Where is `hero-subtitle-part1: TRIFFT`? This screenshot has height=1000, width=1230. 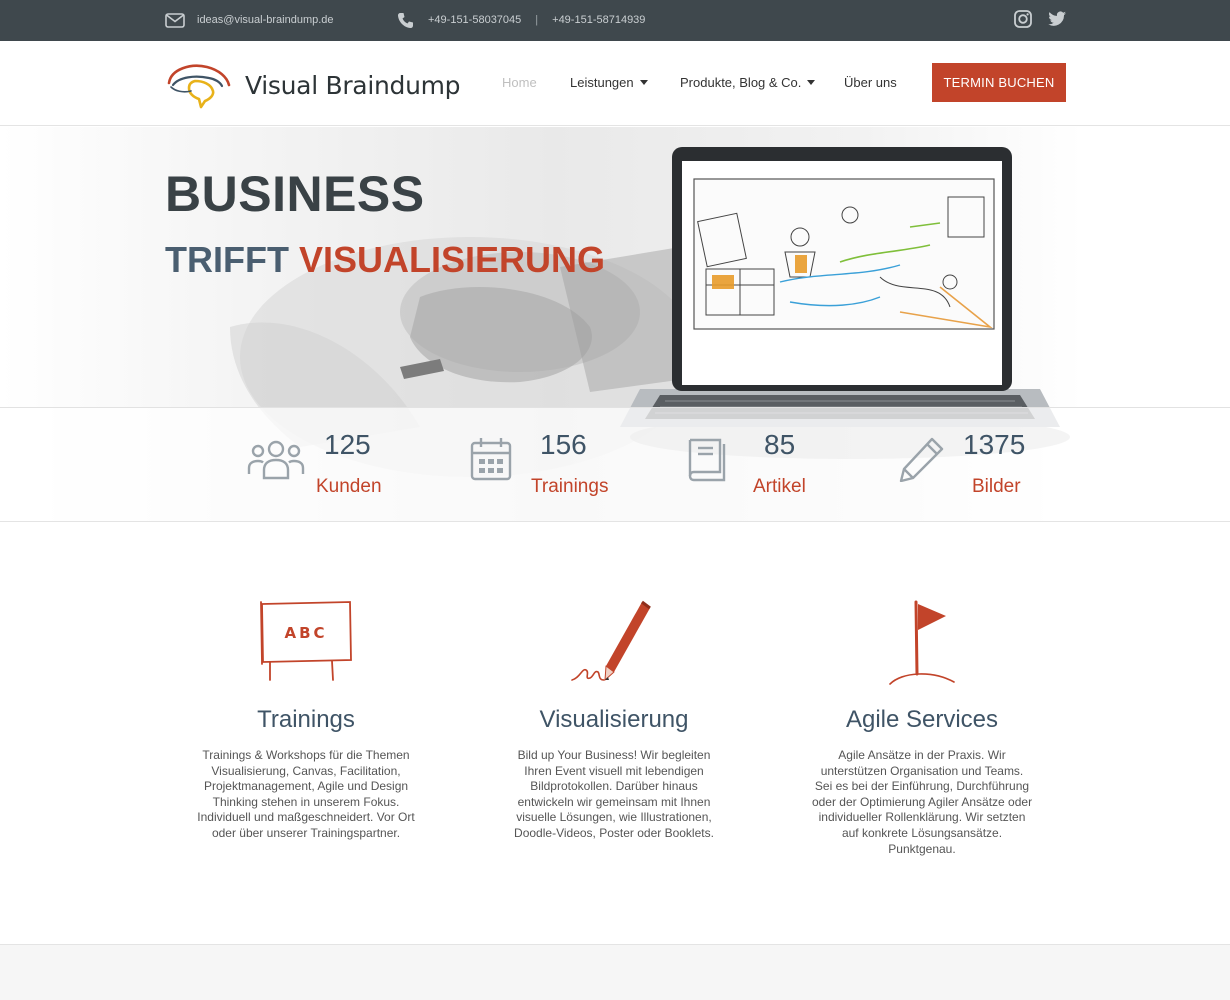
hero-subtitle-part1: TRIFFT is located at coordinates (227, 259).